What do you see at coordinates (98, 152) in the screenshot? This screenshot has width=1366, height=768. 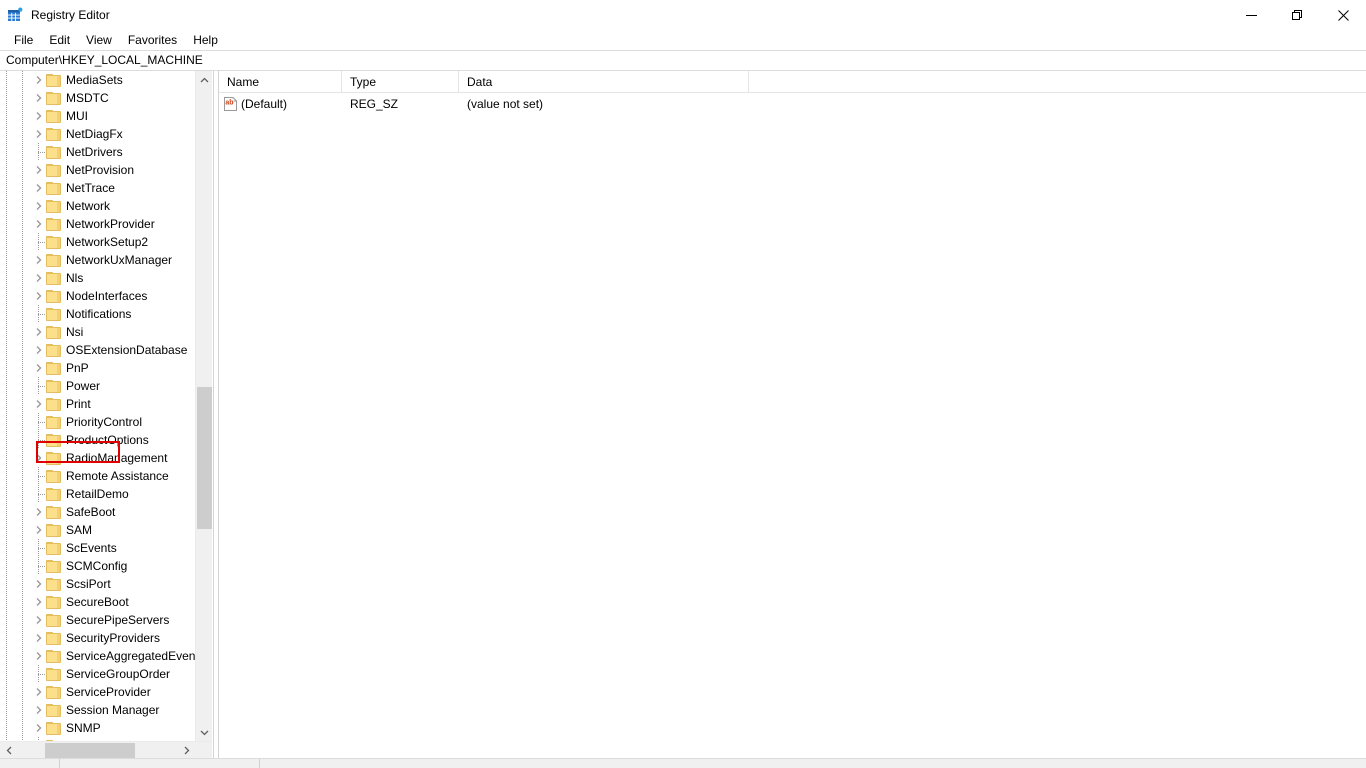 I see `tree-item-netdrivers: NetDrivers` at bounding box center [98, 152].